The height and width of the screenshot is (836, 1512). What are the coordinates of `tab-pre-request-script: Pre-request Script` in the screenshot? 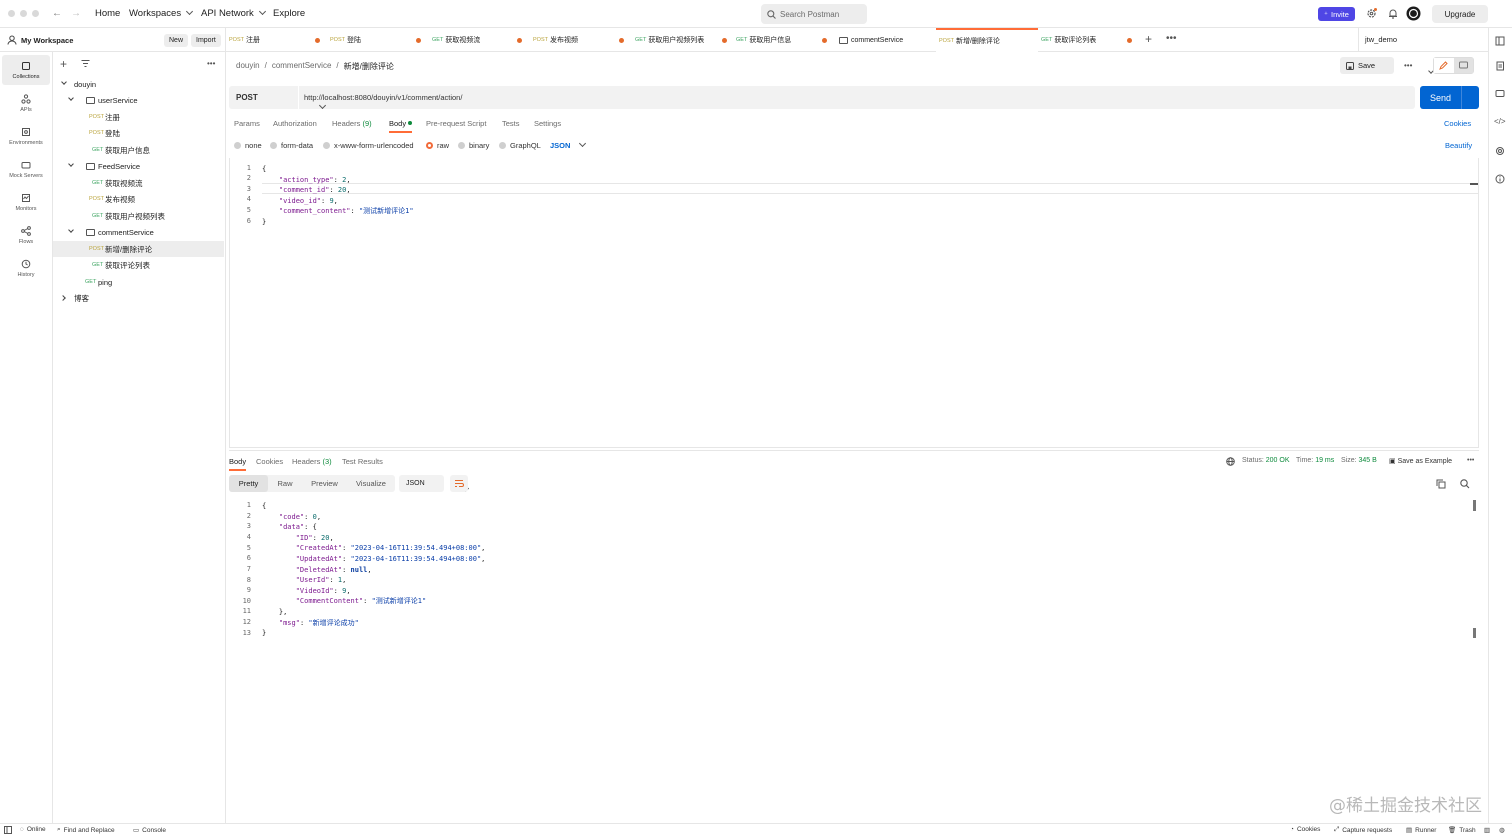 It's located at (456, 123).